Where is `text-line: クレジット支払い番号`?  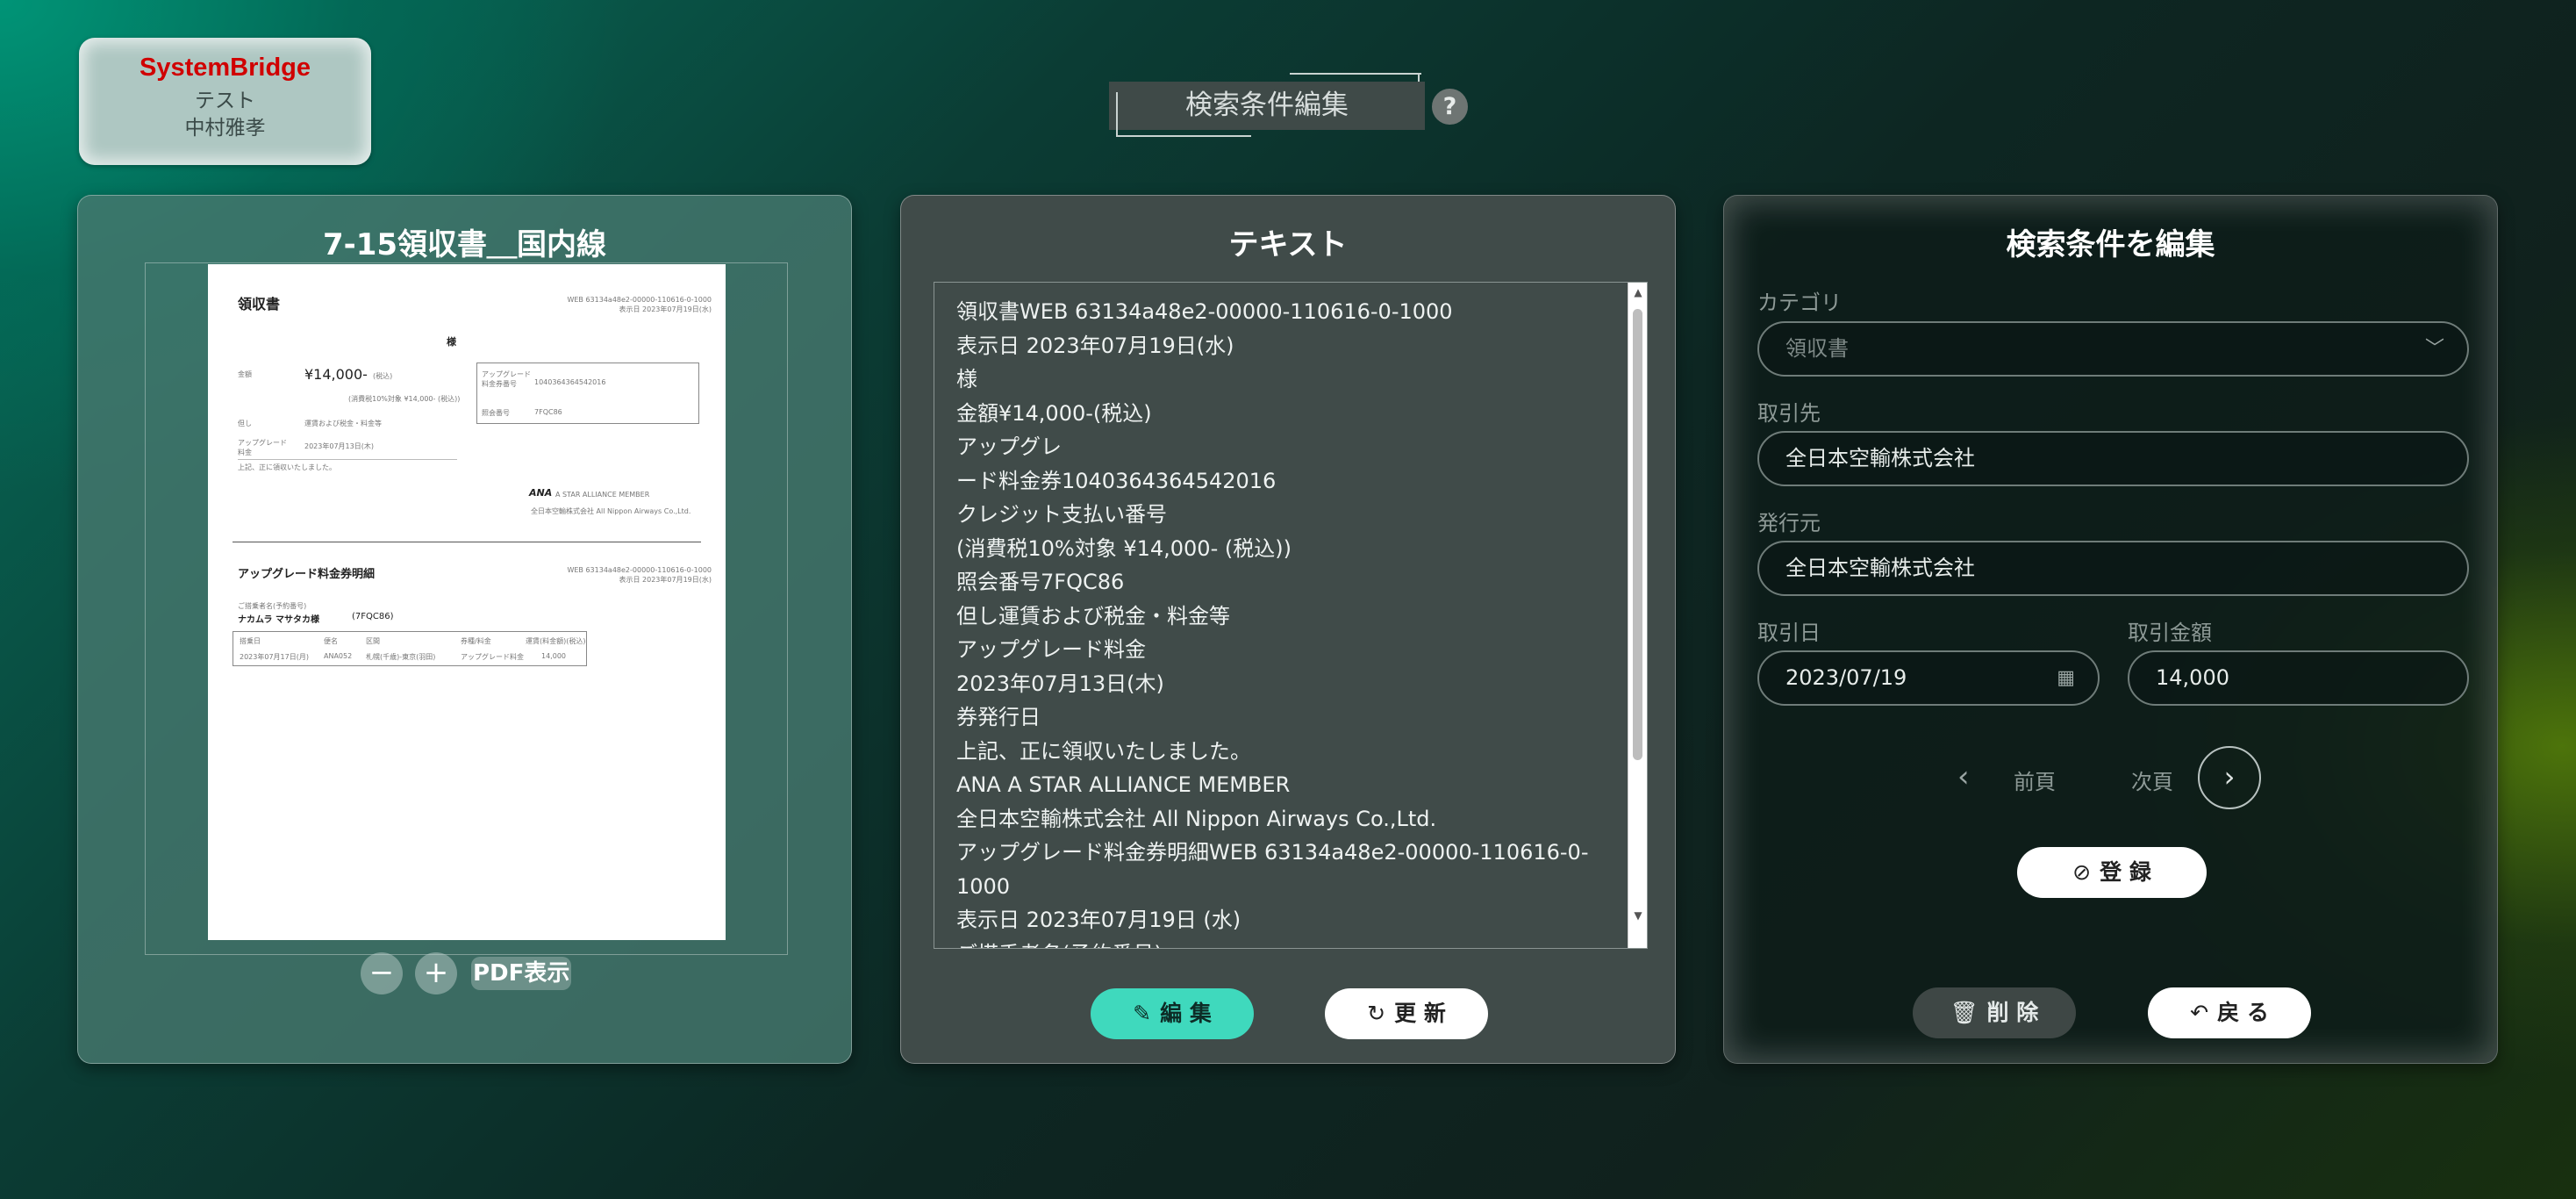 text-line: クレジット支払い番号 is located at coordinates (1061, 514).